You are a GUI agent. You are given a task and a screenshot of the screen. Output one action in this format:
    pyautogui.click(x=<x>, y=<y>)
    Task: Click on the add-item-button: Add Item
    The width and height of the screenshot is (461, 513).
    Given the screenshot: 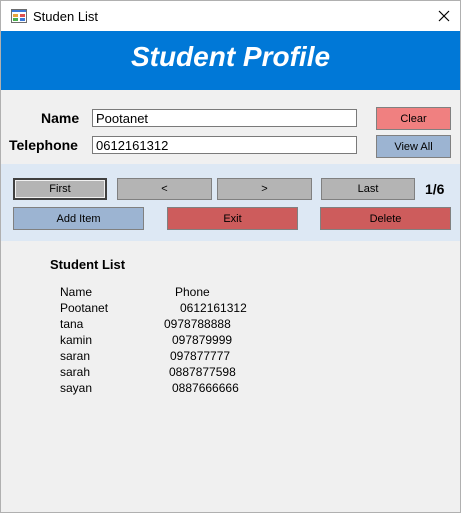 What is the action you would take?
    pyautogui.click(x=78, y=218)
    